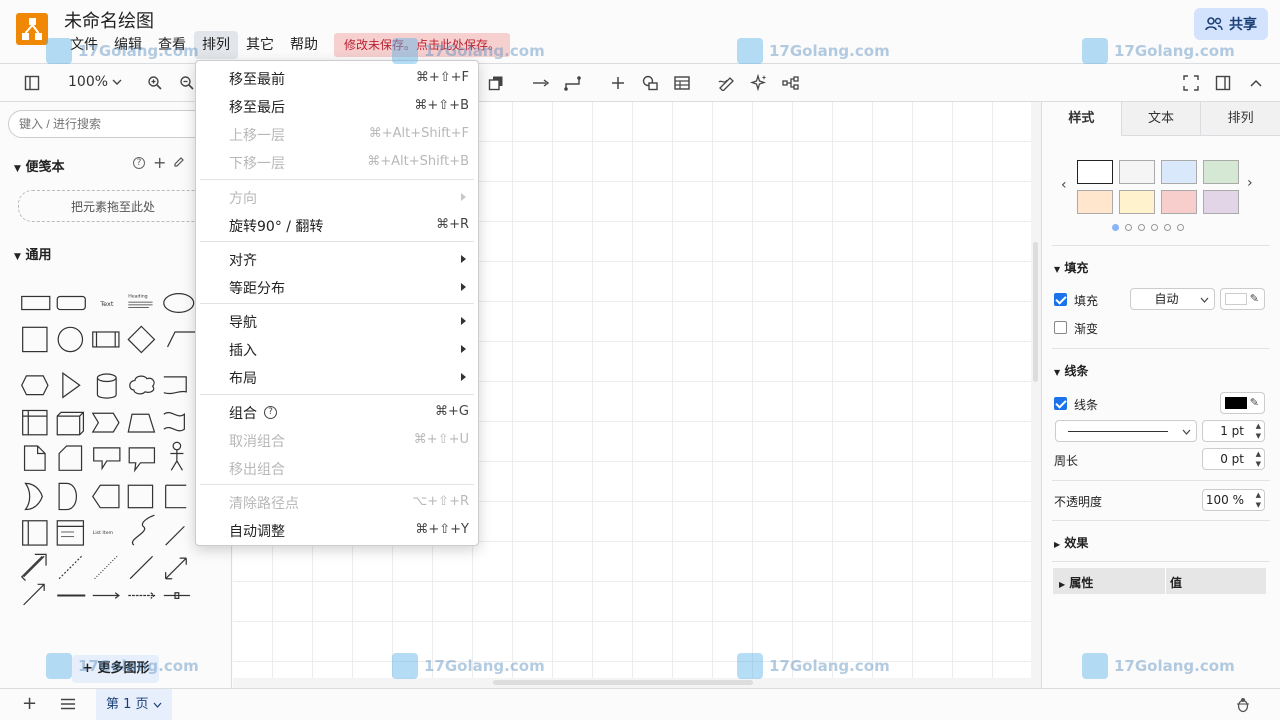 This screenshot has width=1280, height=720. I want to click on toggle-sidebar-icon, so click(32, 83).